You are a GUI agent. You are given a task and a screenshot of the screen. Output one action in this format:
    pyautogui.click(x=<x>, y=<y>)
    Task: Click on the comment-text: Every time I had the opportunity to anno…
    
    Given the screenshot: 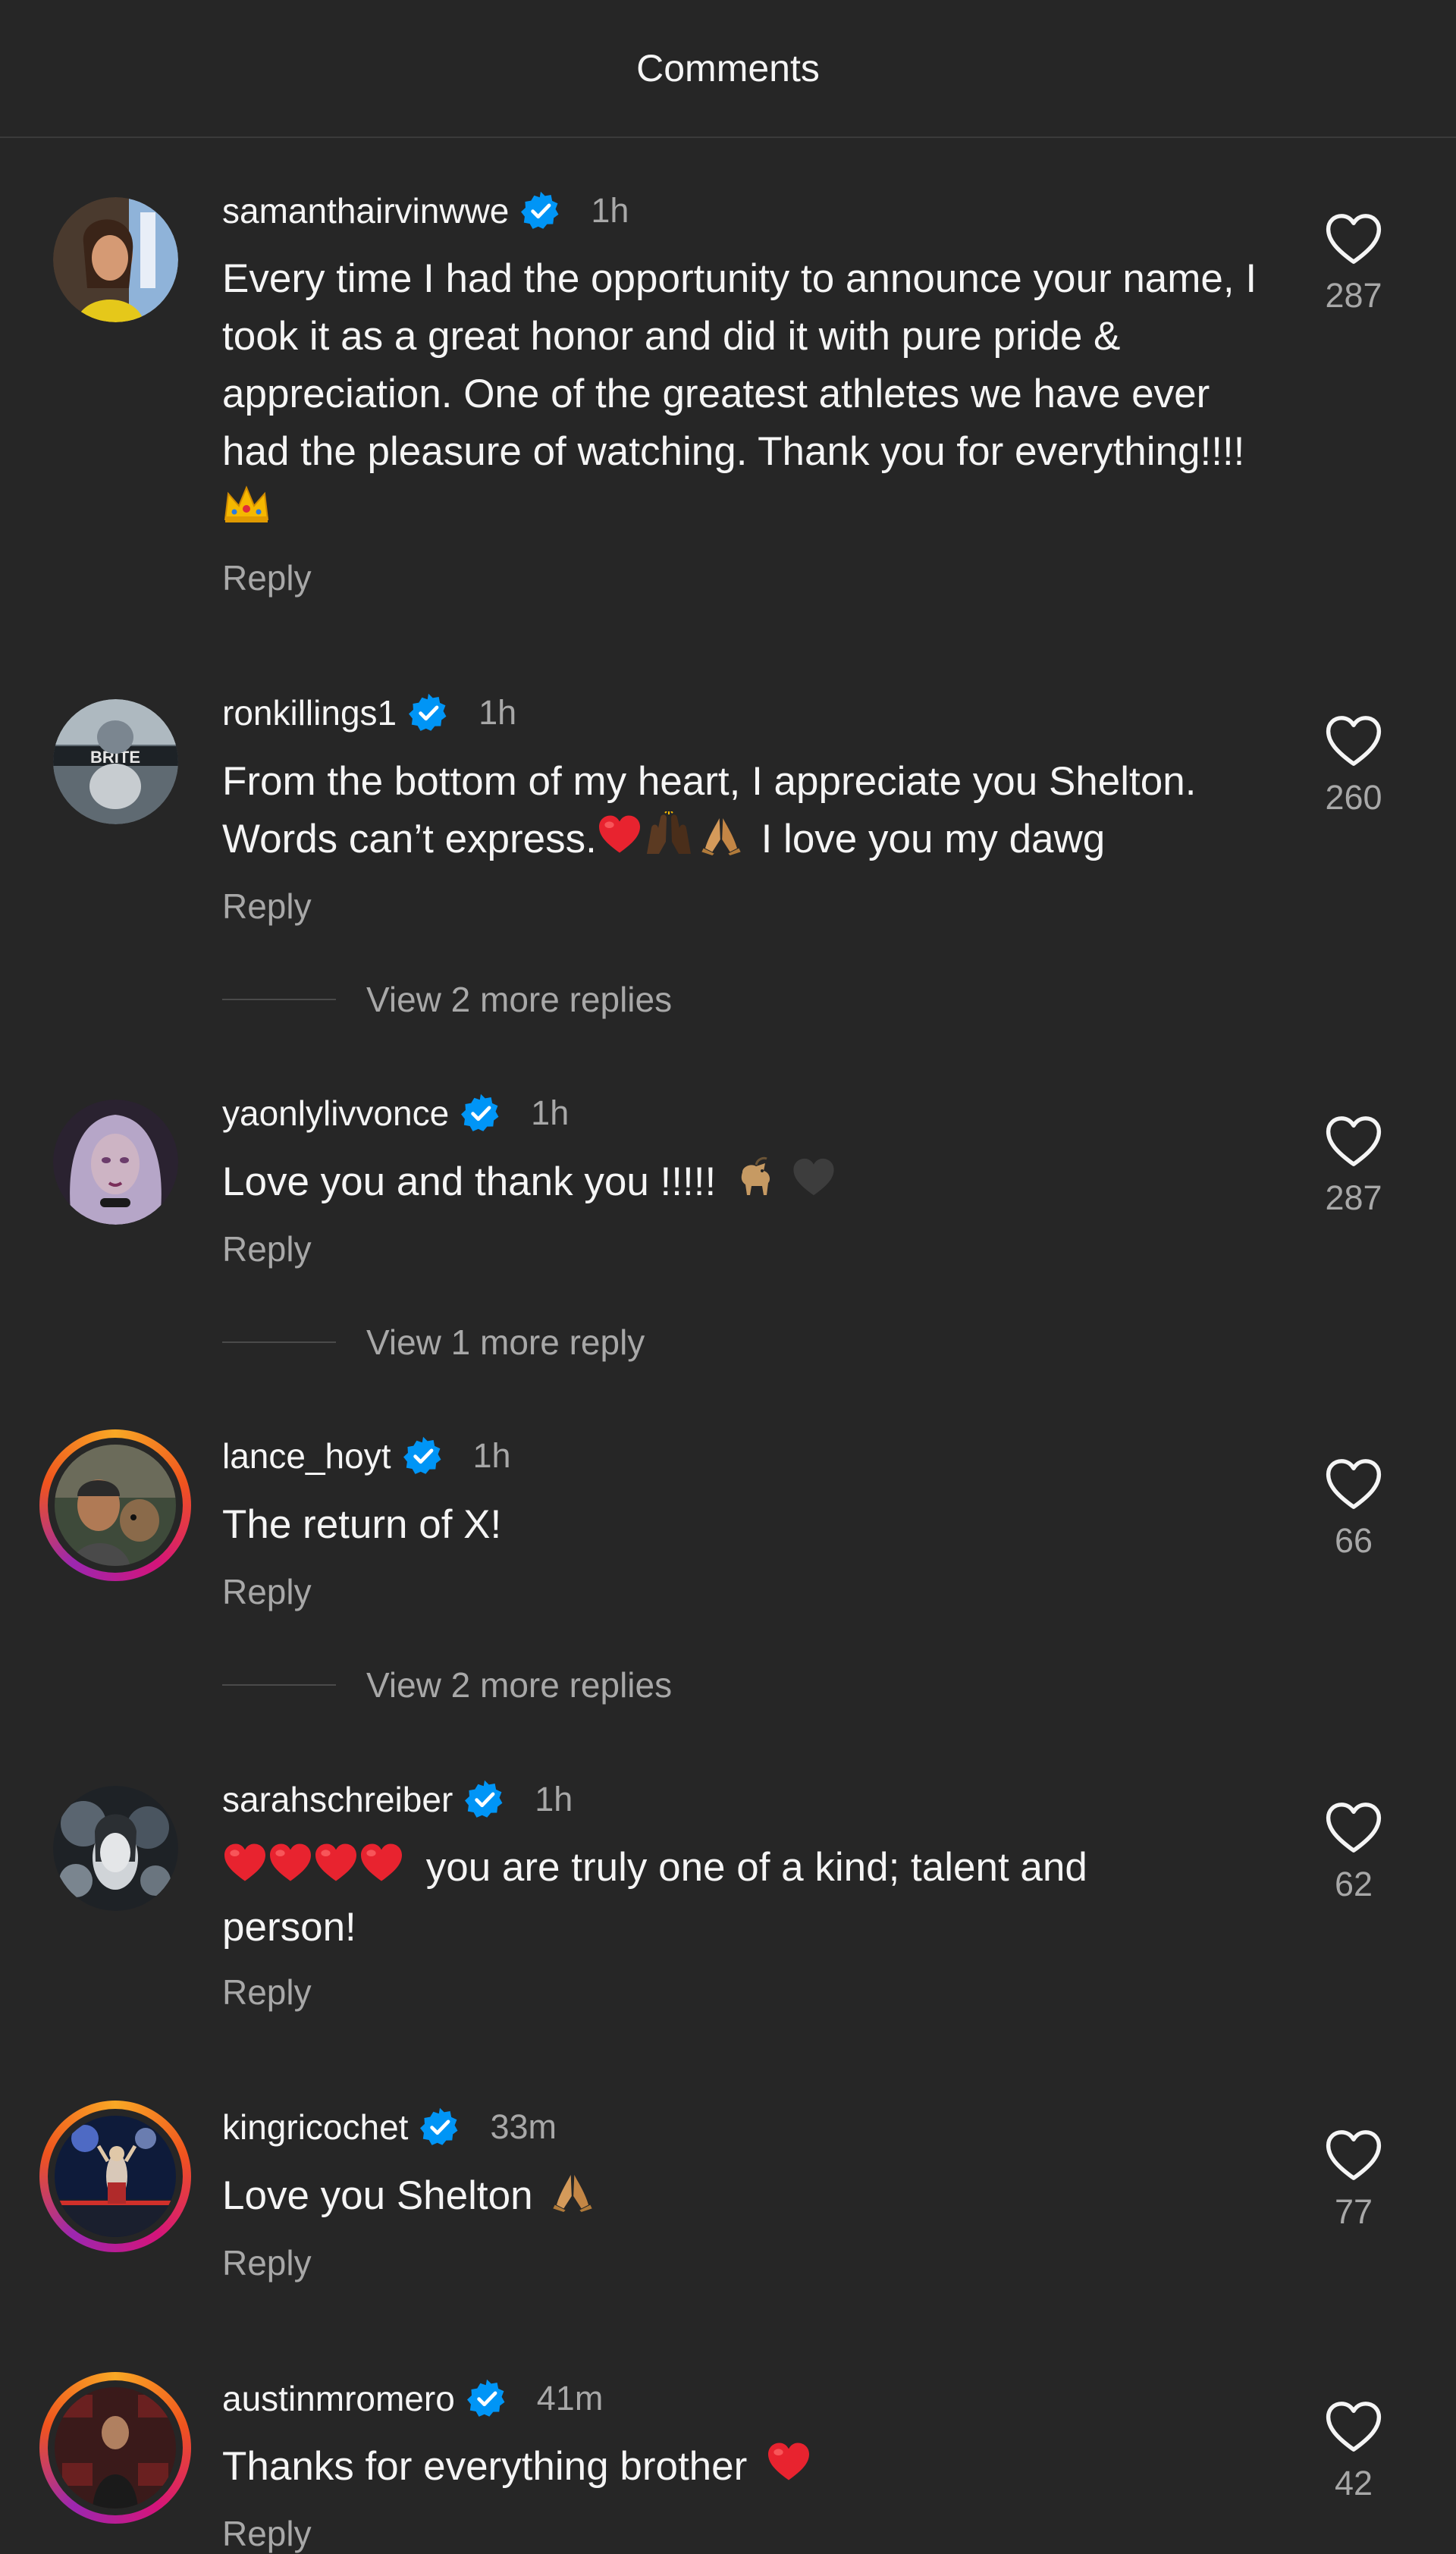 What is the action you would take?
    pyautogui.click(x=749, y=395)
    